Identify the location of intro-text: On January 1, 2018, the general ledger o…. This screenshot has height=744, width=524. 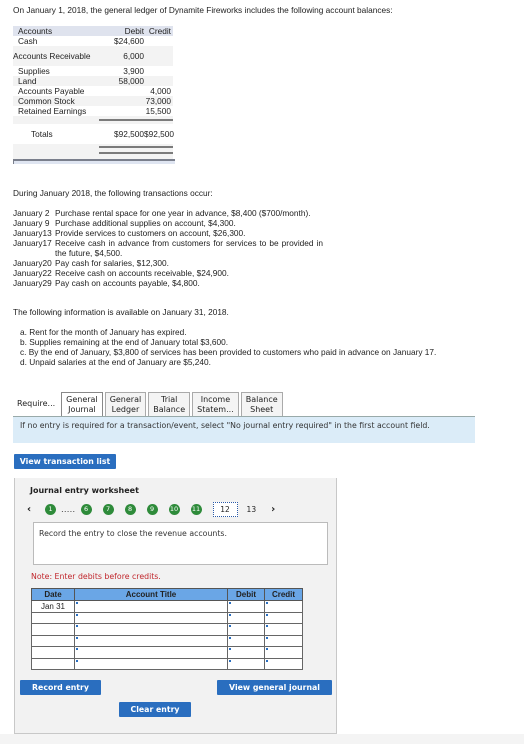
(203, 10).